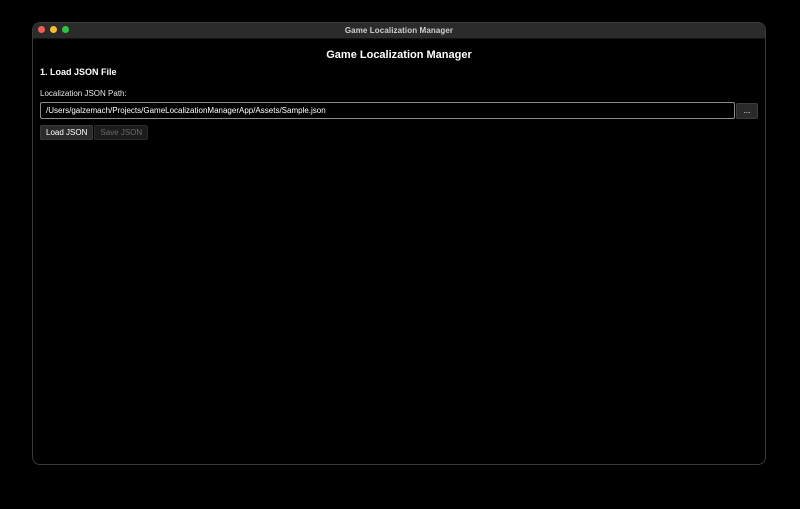 Image resolution: width=800 pixels, height=509 pixels. I want to click on window-titlebar: Game Localization Manager, so click(399, 31).